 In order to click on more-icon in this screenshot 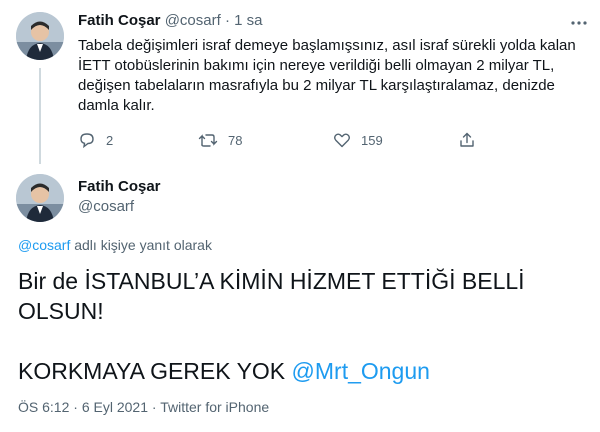, I will do `click(579, 25)`.